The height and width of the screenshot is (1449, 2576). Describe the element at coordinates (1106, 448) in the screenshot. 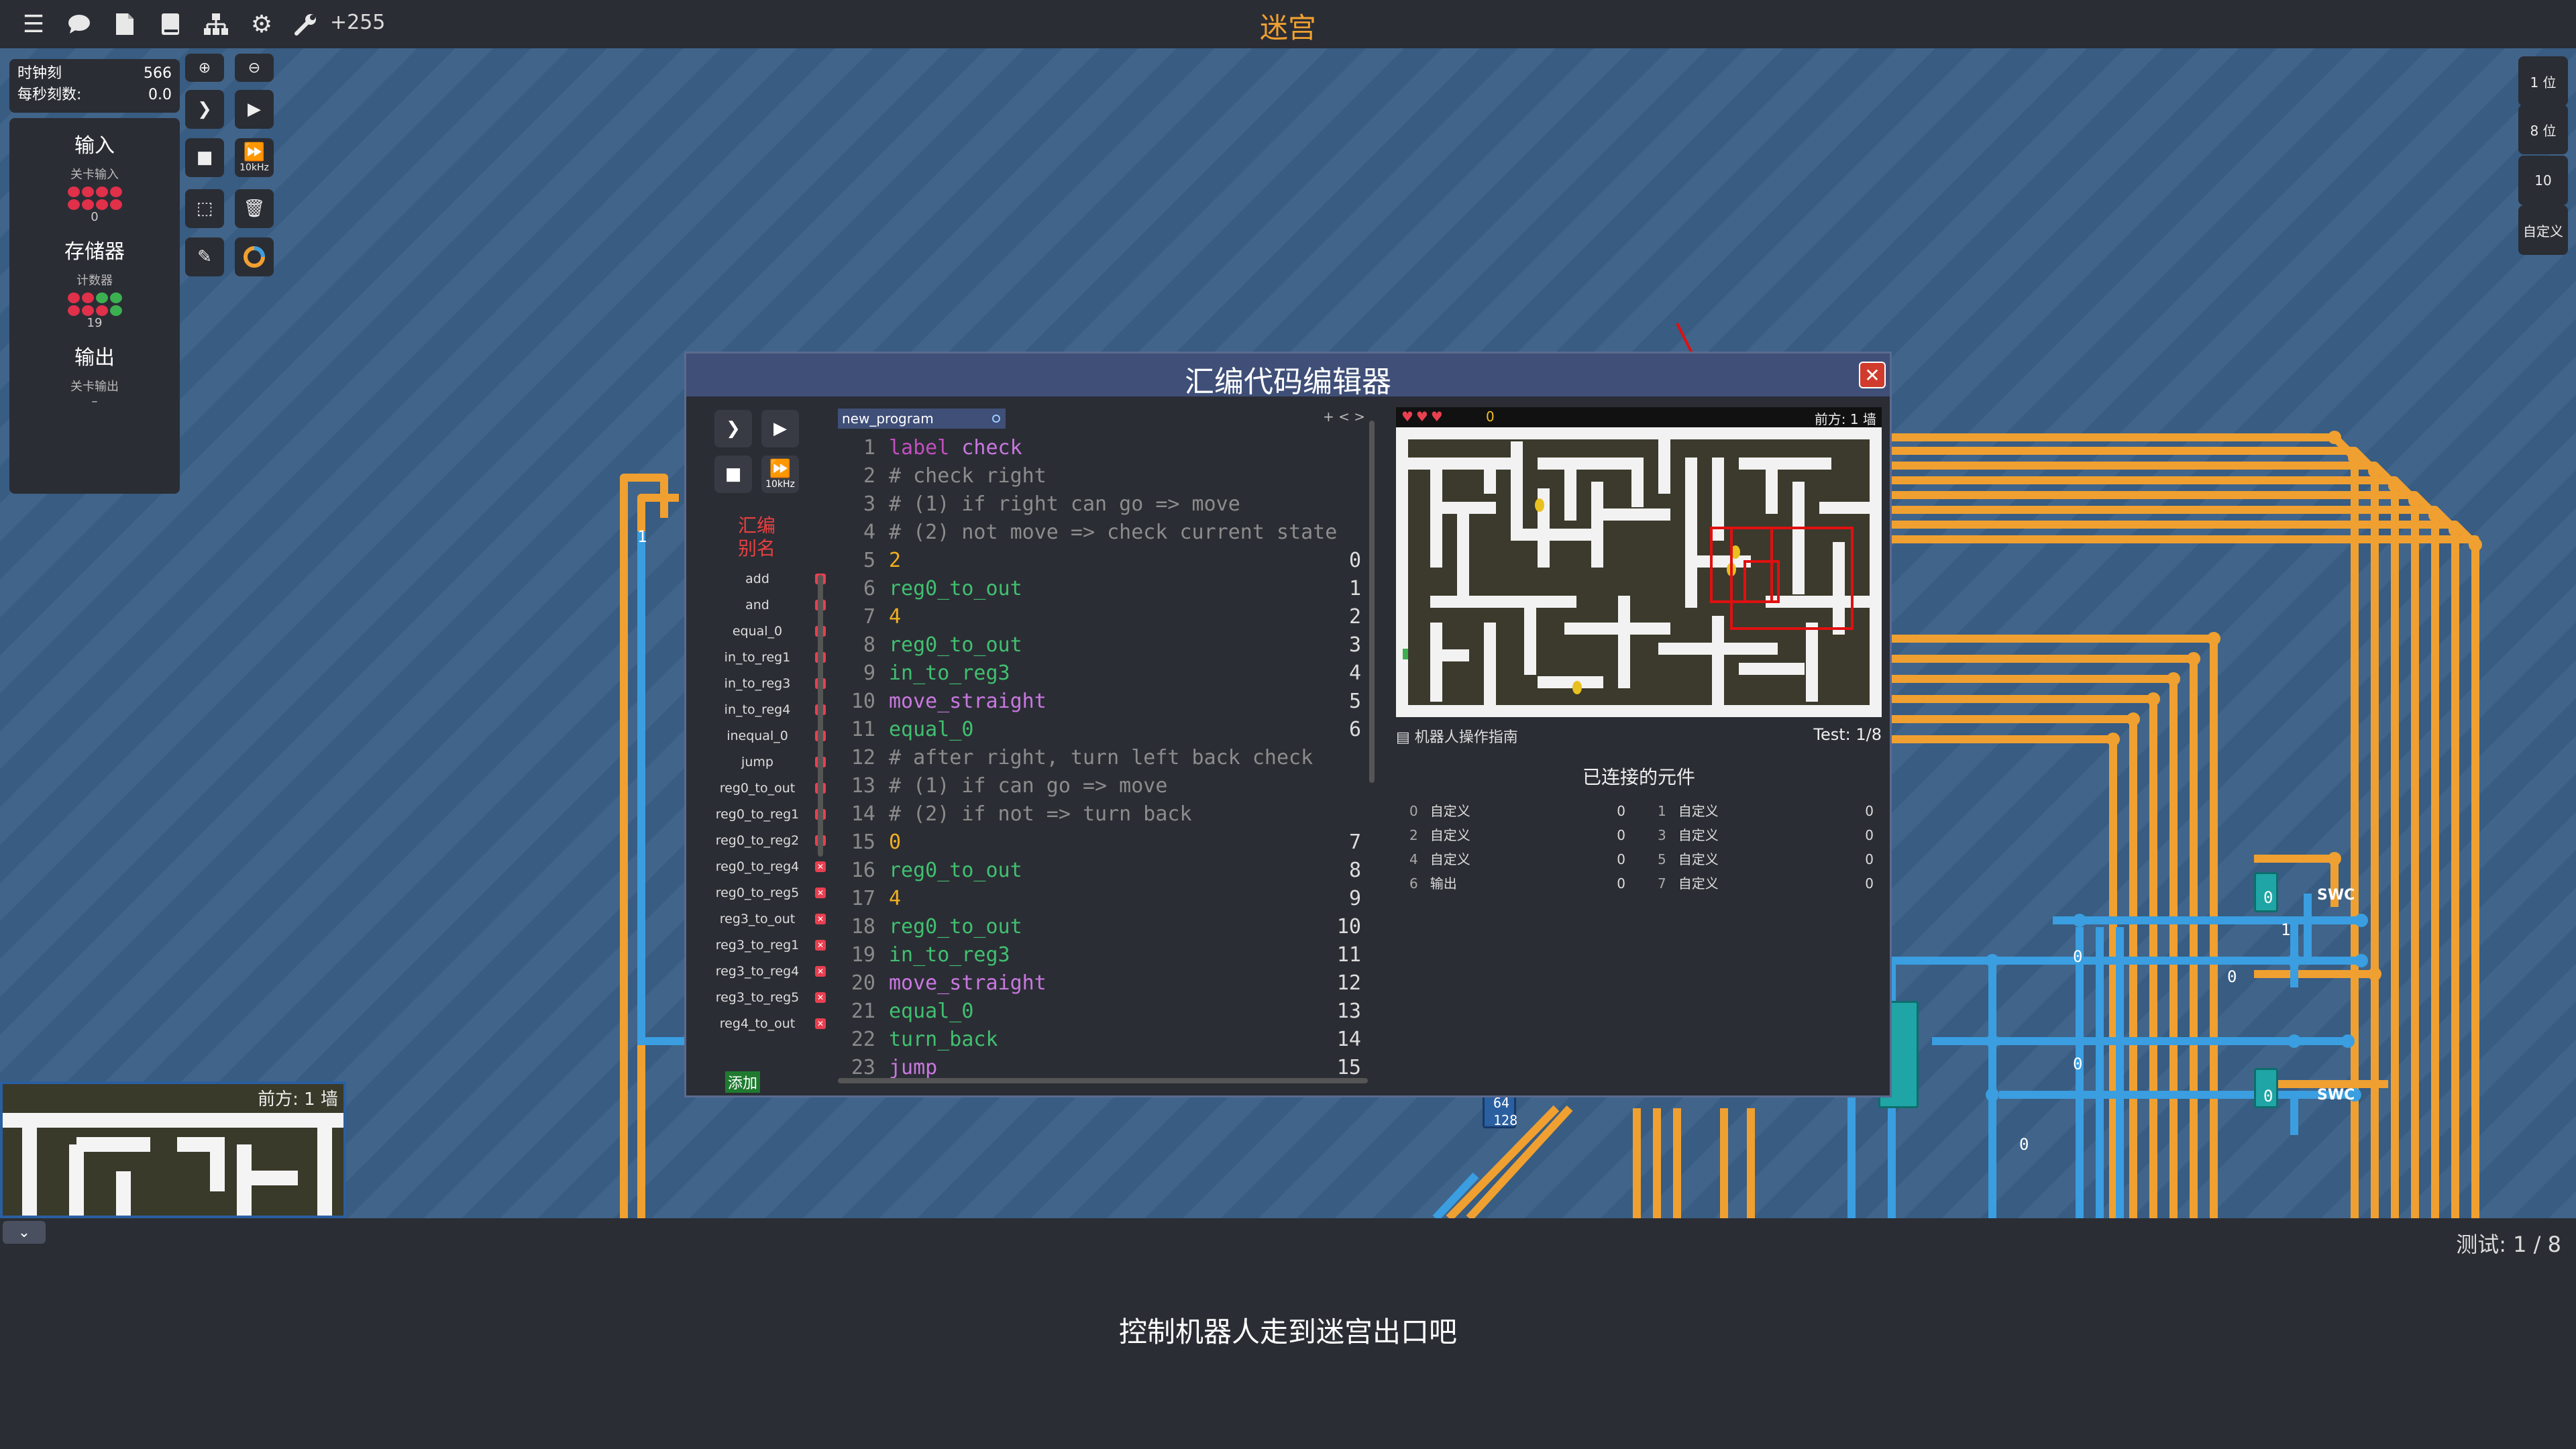

I see `code-line: 1 label check` at that location.